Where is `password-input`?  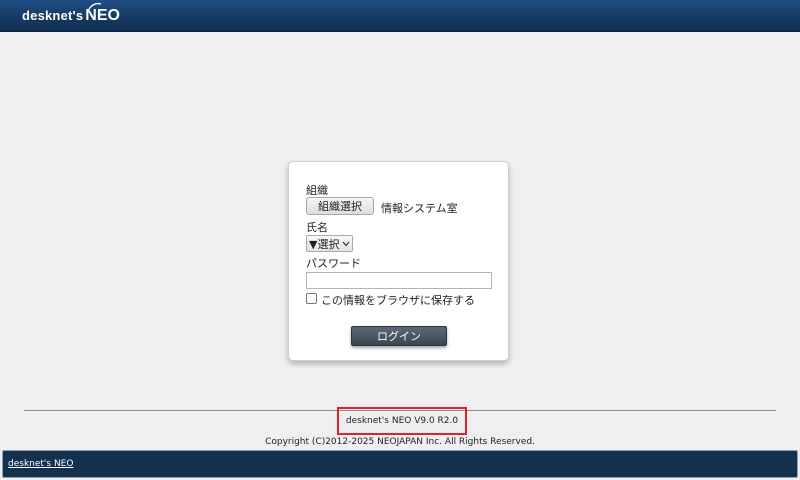
password-input is located at coordinates (399, 280).